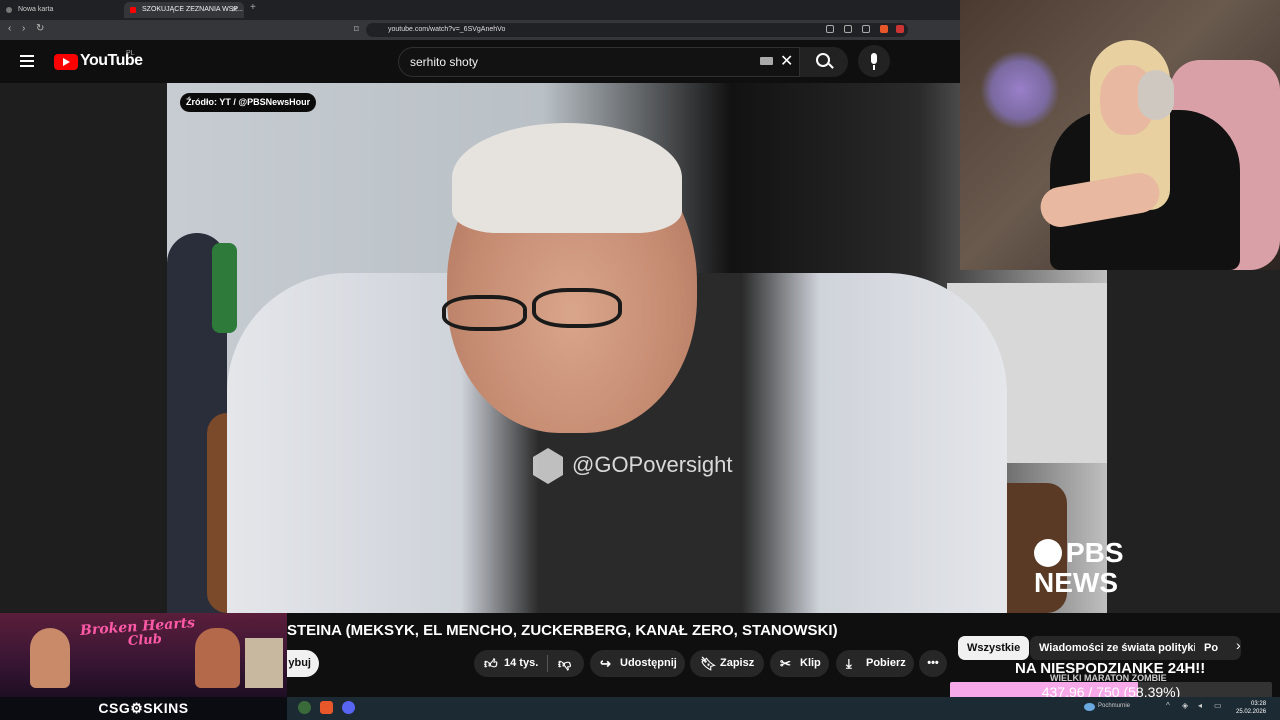  I want to click on clear-search-icon: ✕, so click(786, 61).